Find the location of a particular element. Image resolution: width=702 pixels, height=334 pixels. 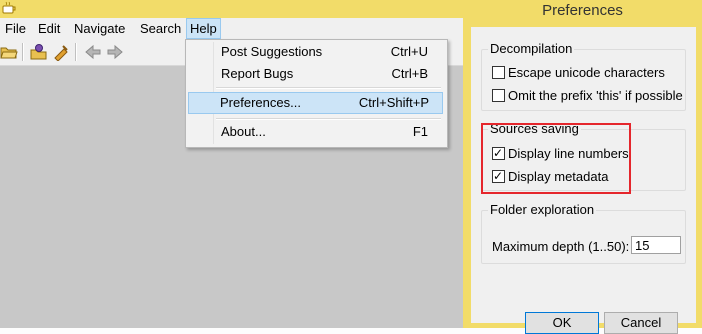

window-title-bar is located at coordinates (231, 9).